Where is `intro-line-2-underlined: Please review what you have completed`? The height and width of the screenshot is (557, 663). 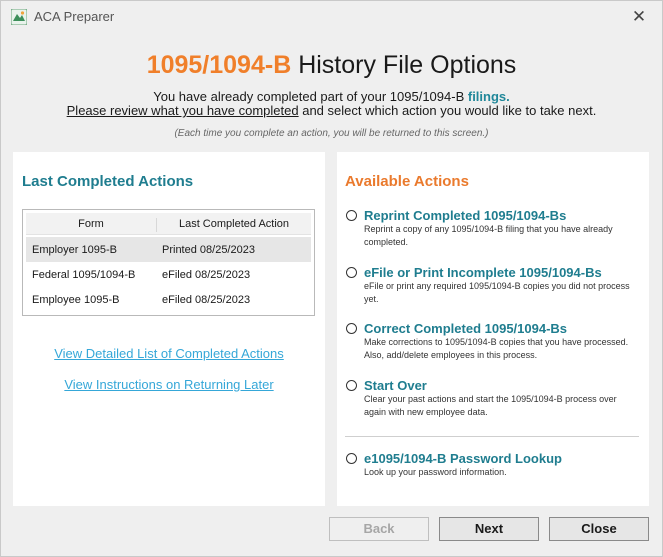
intro-line-2-underlined: Please review what you have completed is located at coordinates (182, 110).